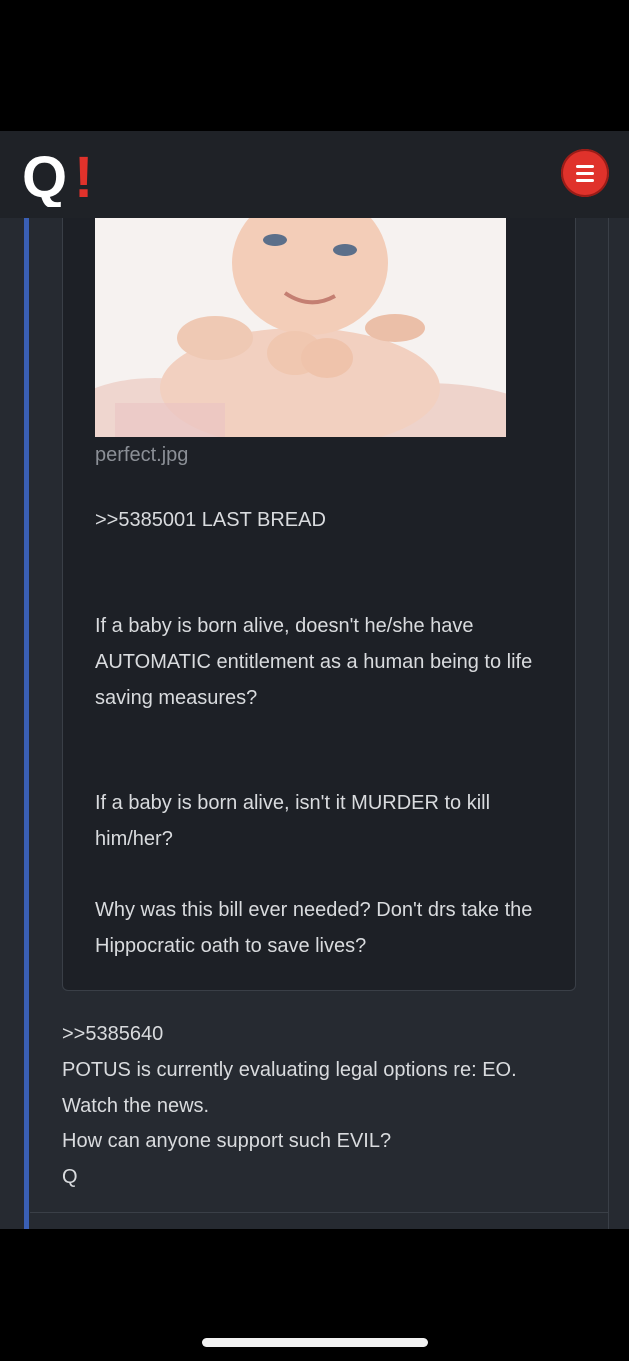 This screenshot has height=1361, width=629. What do you see at coordinates (141, 455) in the screenshot?
I see `image-filename: perfect.jpg` at bounding box center [141, 455].